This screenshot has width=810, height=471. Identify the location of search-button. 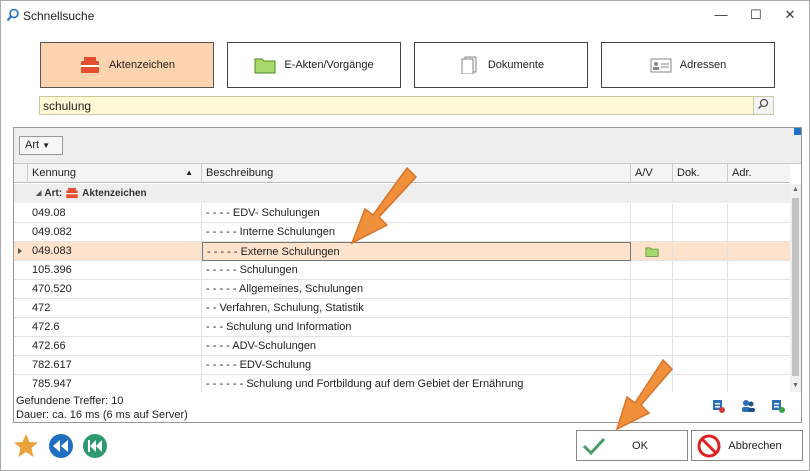
(763, 105).